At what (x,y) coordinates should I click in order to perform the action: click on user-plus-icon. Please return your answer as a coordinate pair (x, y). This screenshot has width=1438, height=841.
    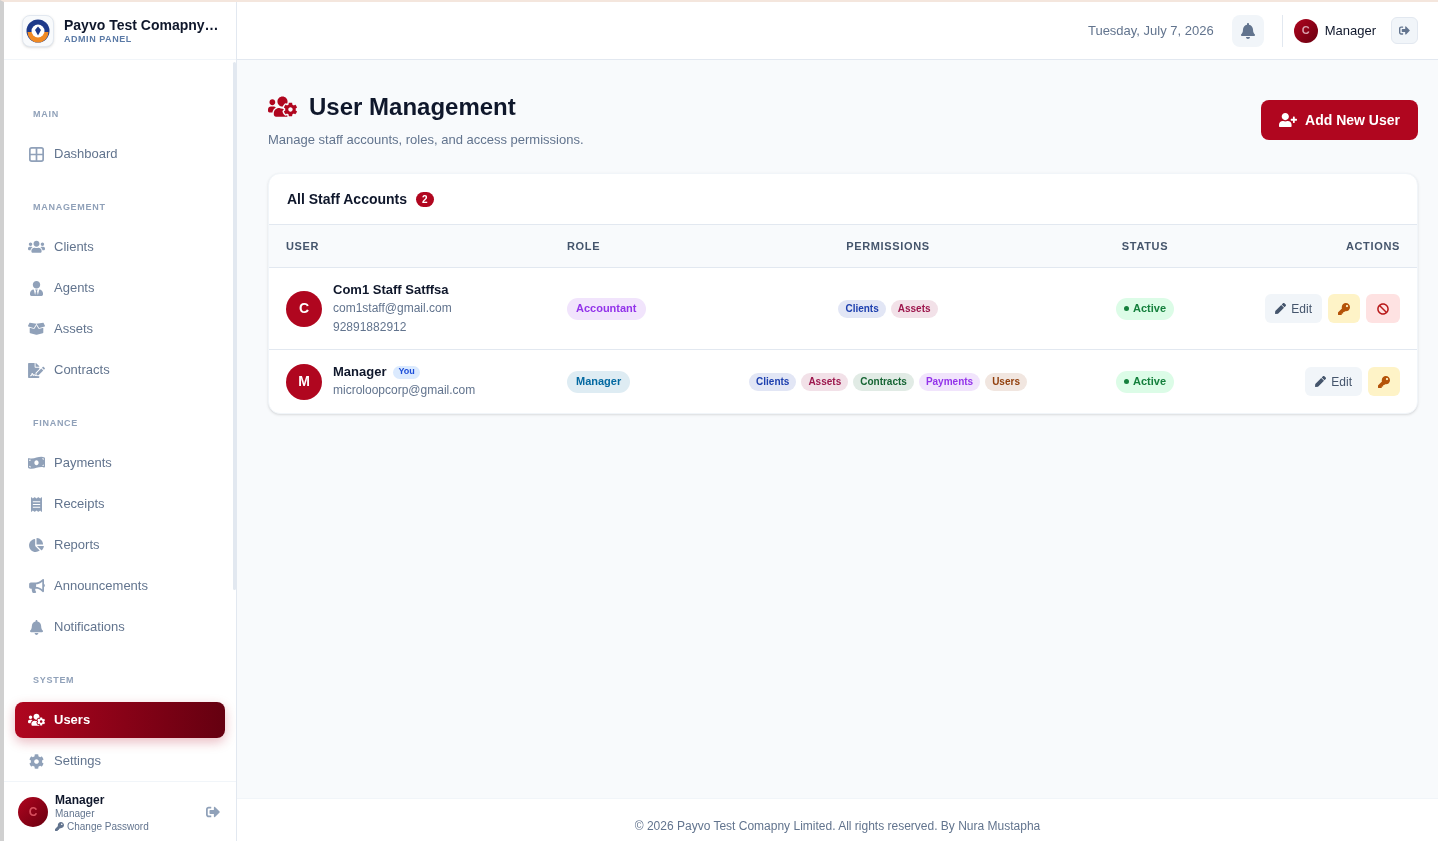
    Looking at the image, I should click on (1288, 120).